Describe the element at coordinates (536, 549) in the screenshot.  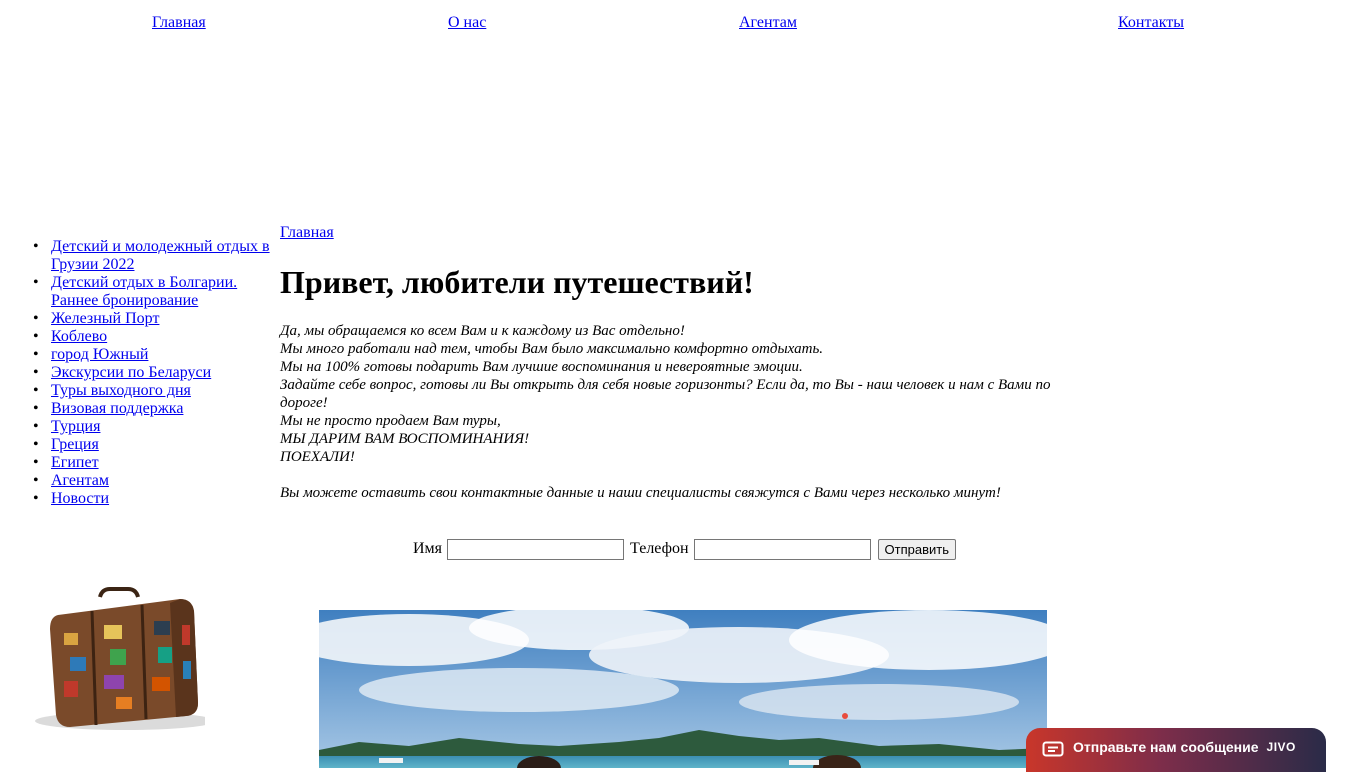
I see `name-input` at that location.